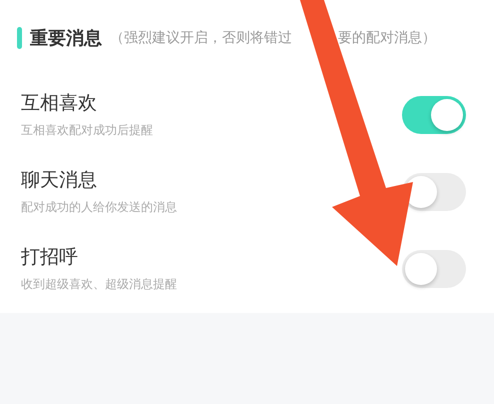 The image size is (494, 404). I want to click on setting-title: 聊天消息, so click(59, 180).